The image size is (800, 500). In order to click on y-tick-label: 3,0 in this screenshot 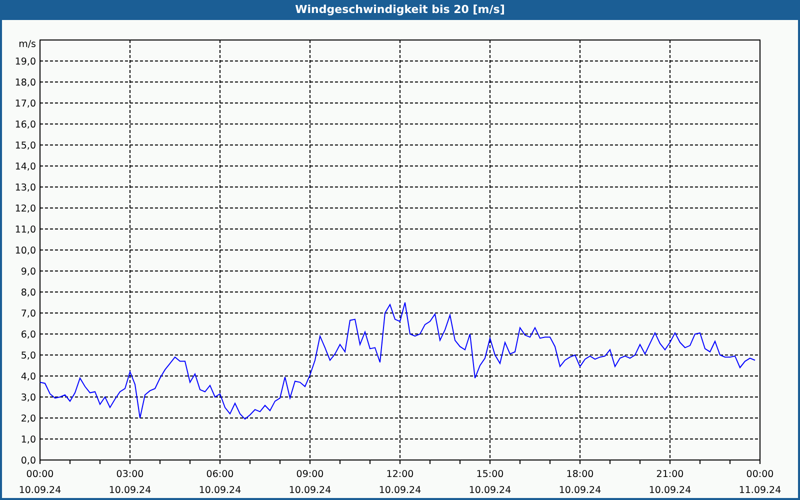, I will do `click(28, 398)`.